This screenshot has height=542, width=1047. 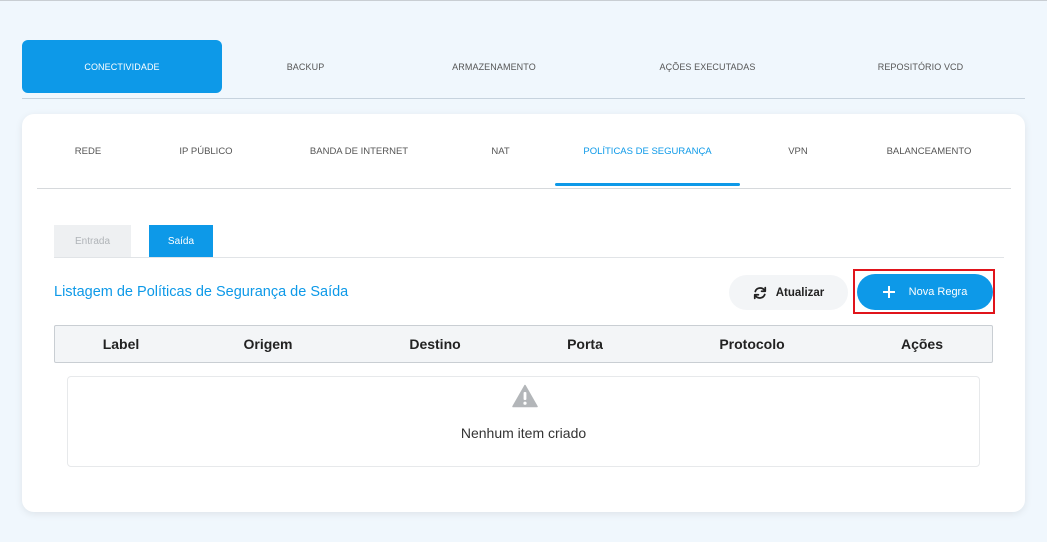 I want to click on main-tab-conectividade: CONECTIVIDADE, so click(x=122, y=66).